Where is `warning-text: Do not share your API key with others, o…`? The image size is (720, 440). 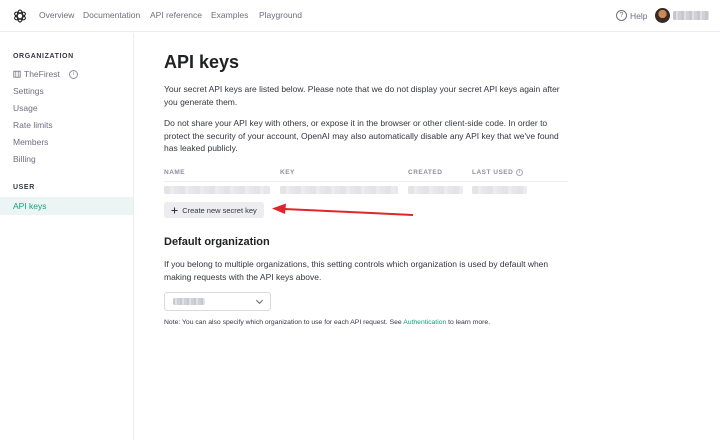
warning-text: Do not share your API key with others, o… is located at coordinates (361, 135).